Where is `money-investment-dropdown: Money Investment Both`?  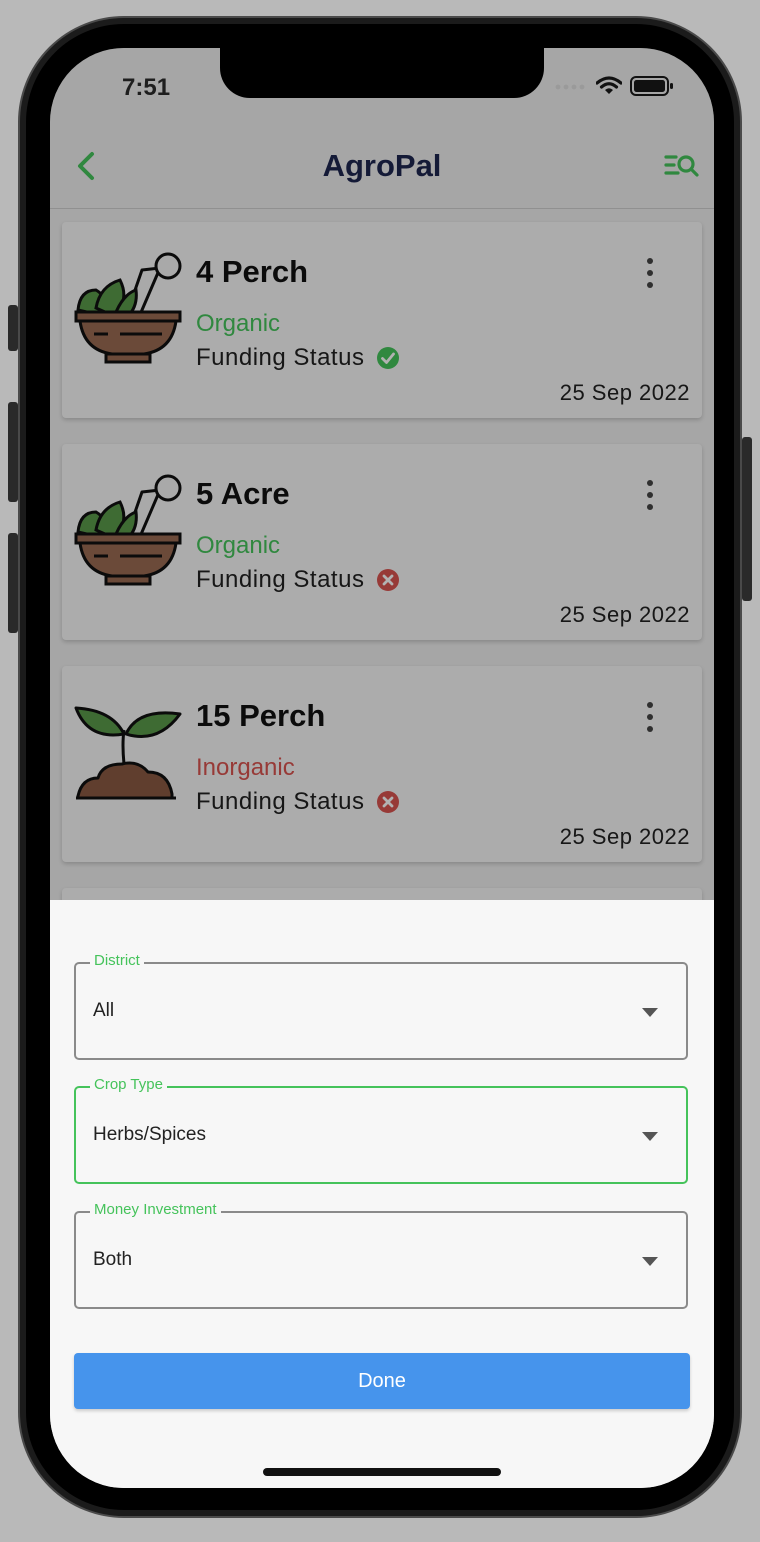
money-investment-dropdown: Money Investment Both is located at coordinates (381, 1255).